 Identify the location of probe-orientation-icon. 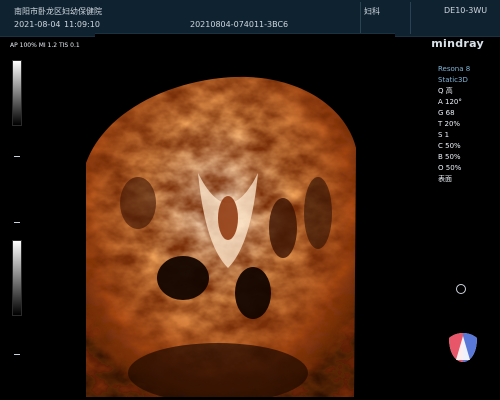
(463, 347).